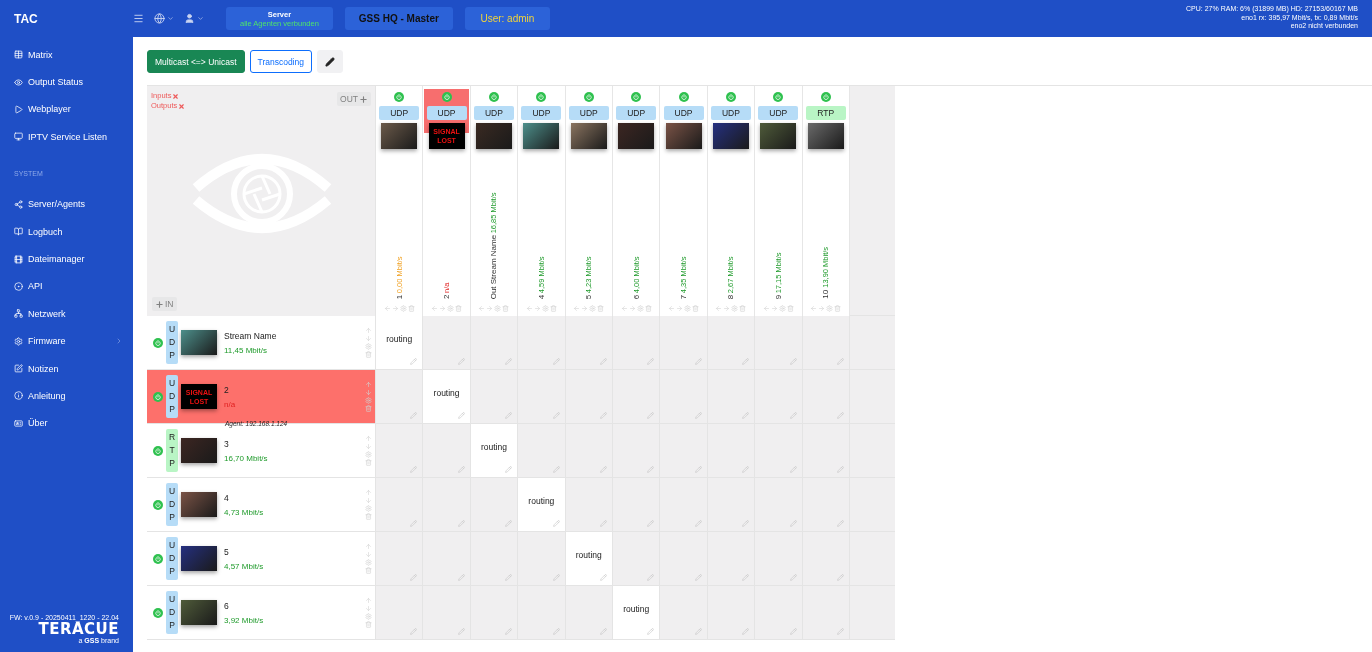 Image resolution: width=1372 pixels, height=652 pixels. Describe the element at coordinates (73, 368) in the screenshot. I see `sidebar-item: Notizen` at that location.